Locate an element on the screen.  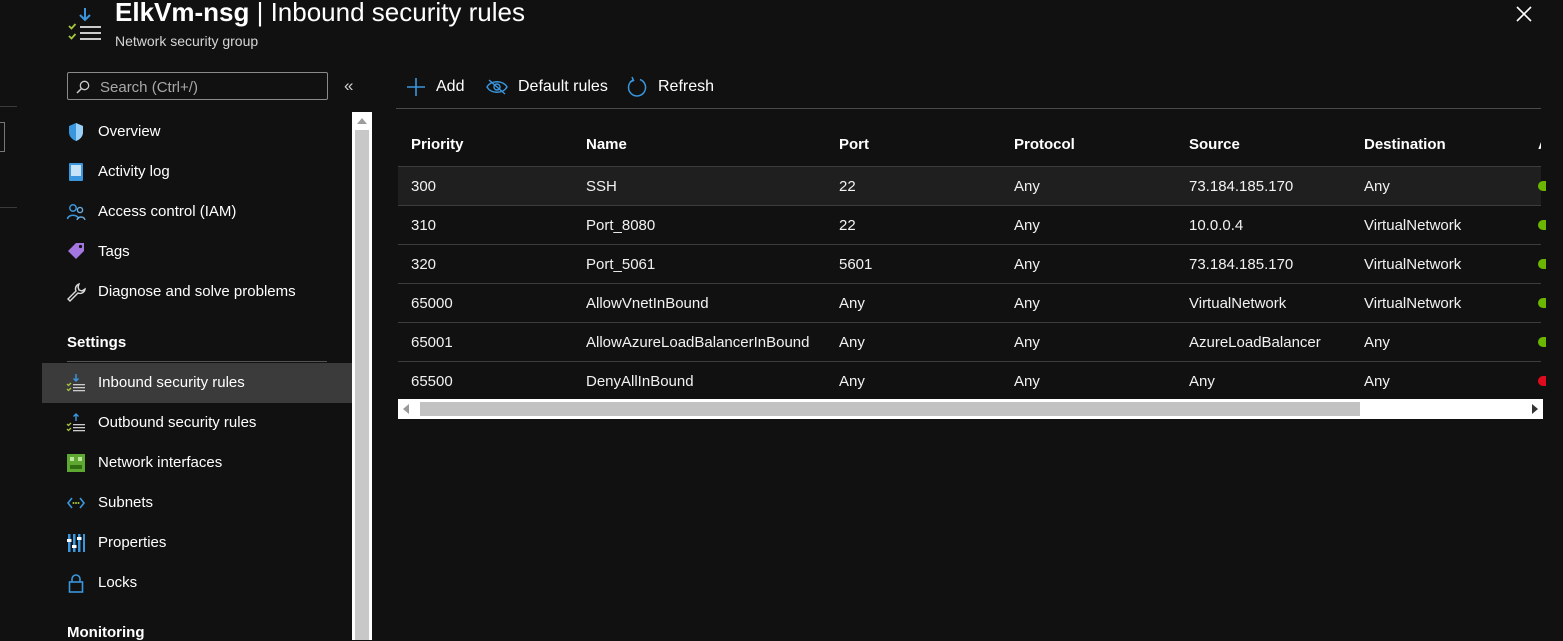
people-icon is located at coordinates (76, 212).